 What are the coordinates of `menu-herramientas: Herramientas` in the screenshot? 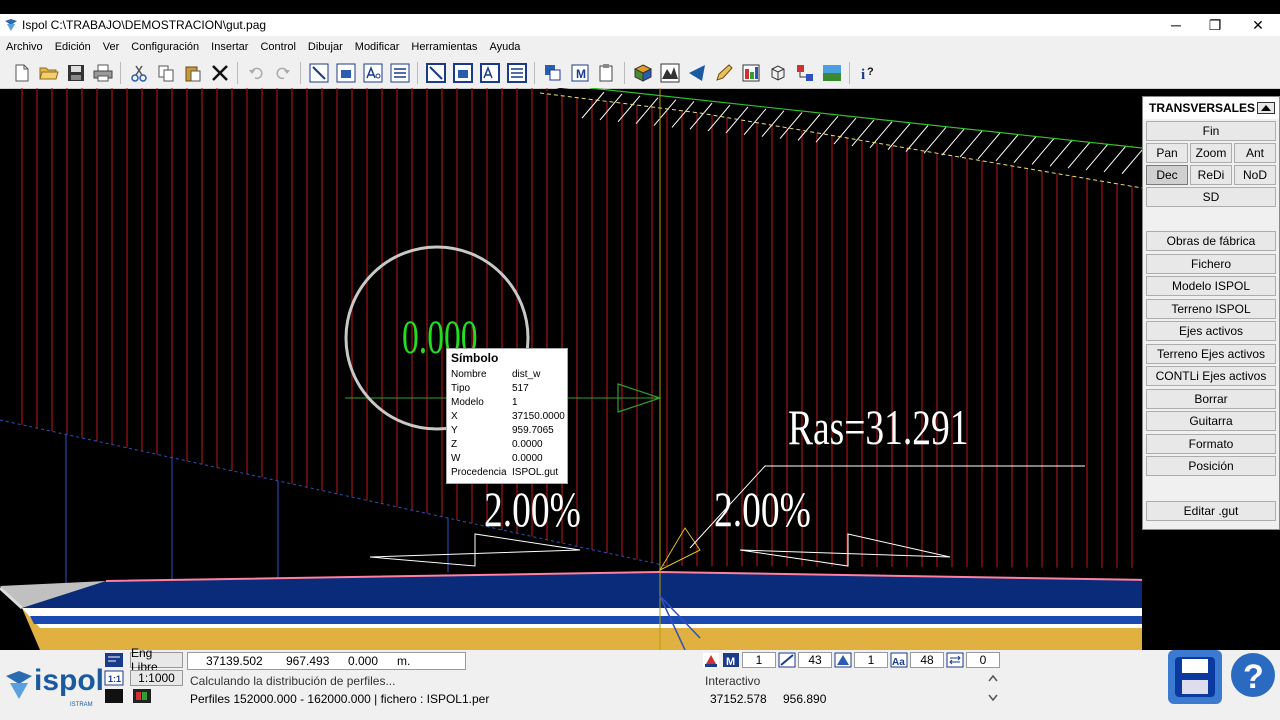 It's located at (444, 47).